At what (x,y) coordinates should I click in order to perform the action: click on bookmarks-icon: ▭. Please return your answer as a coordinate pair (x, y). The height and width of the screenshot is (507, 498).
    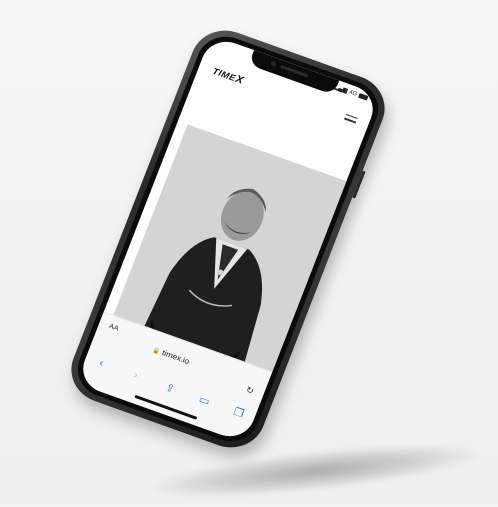
    Looking at the image, I should click on (205, 400).